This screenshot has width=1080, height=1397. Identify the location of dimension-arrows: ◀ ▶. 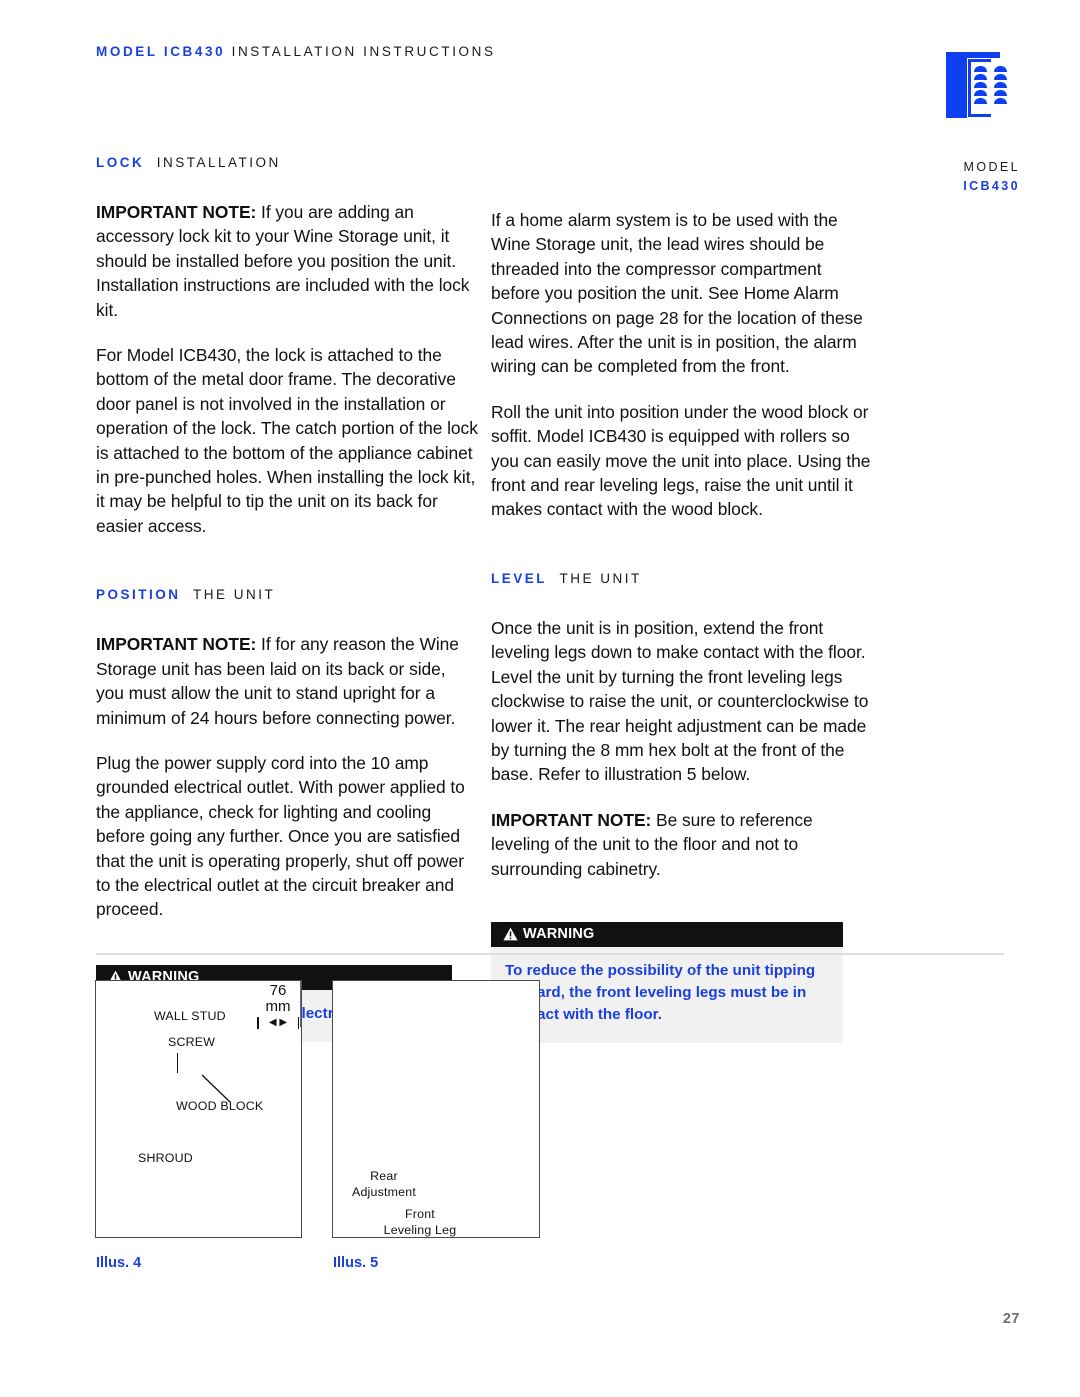
(278, 1022).